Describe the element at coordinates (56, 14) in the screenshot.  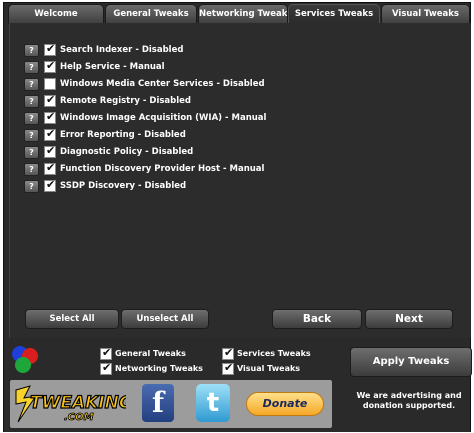
I see `tab-welcome: Welcome` at that location.